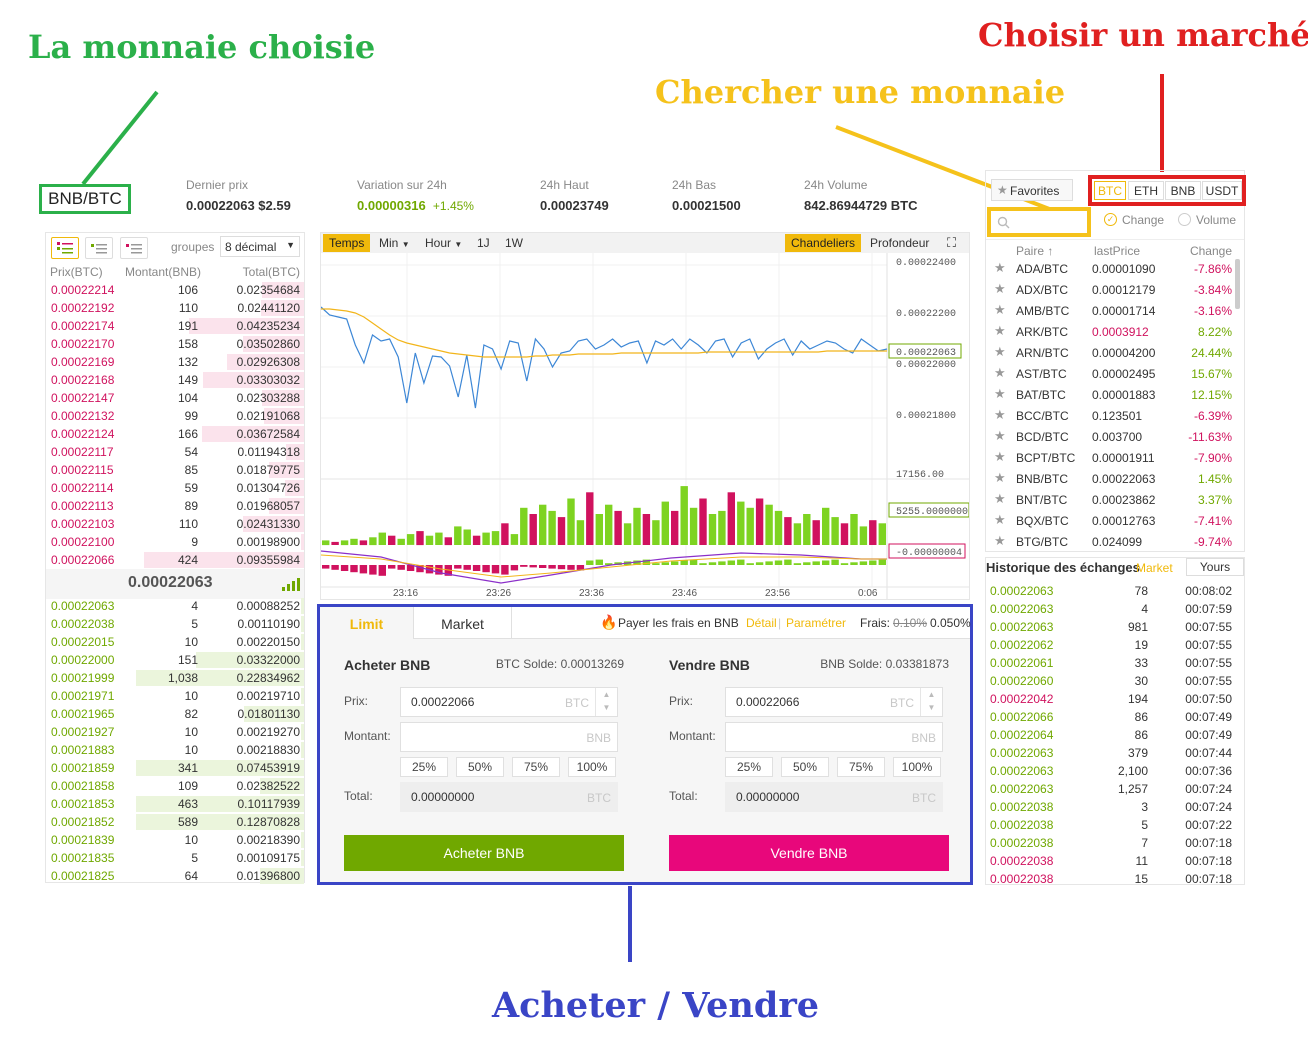 This screenshot has height=1044, width=1308. What do you see at coordinates (175, 416) in the screenshot?
I see `ask-row: 0.00022132 99 0.02191068` at bounding box center [175, 416].